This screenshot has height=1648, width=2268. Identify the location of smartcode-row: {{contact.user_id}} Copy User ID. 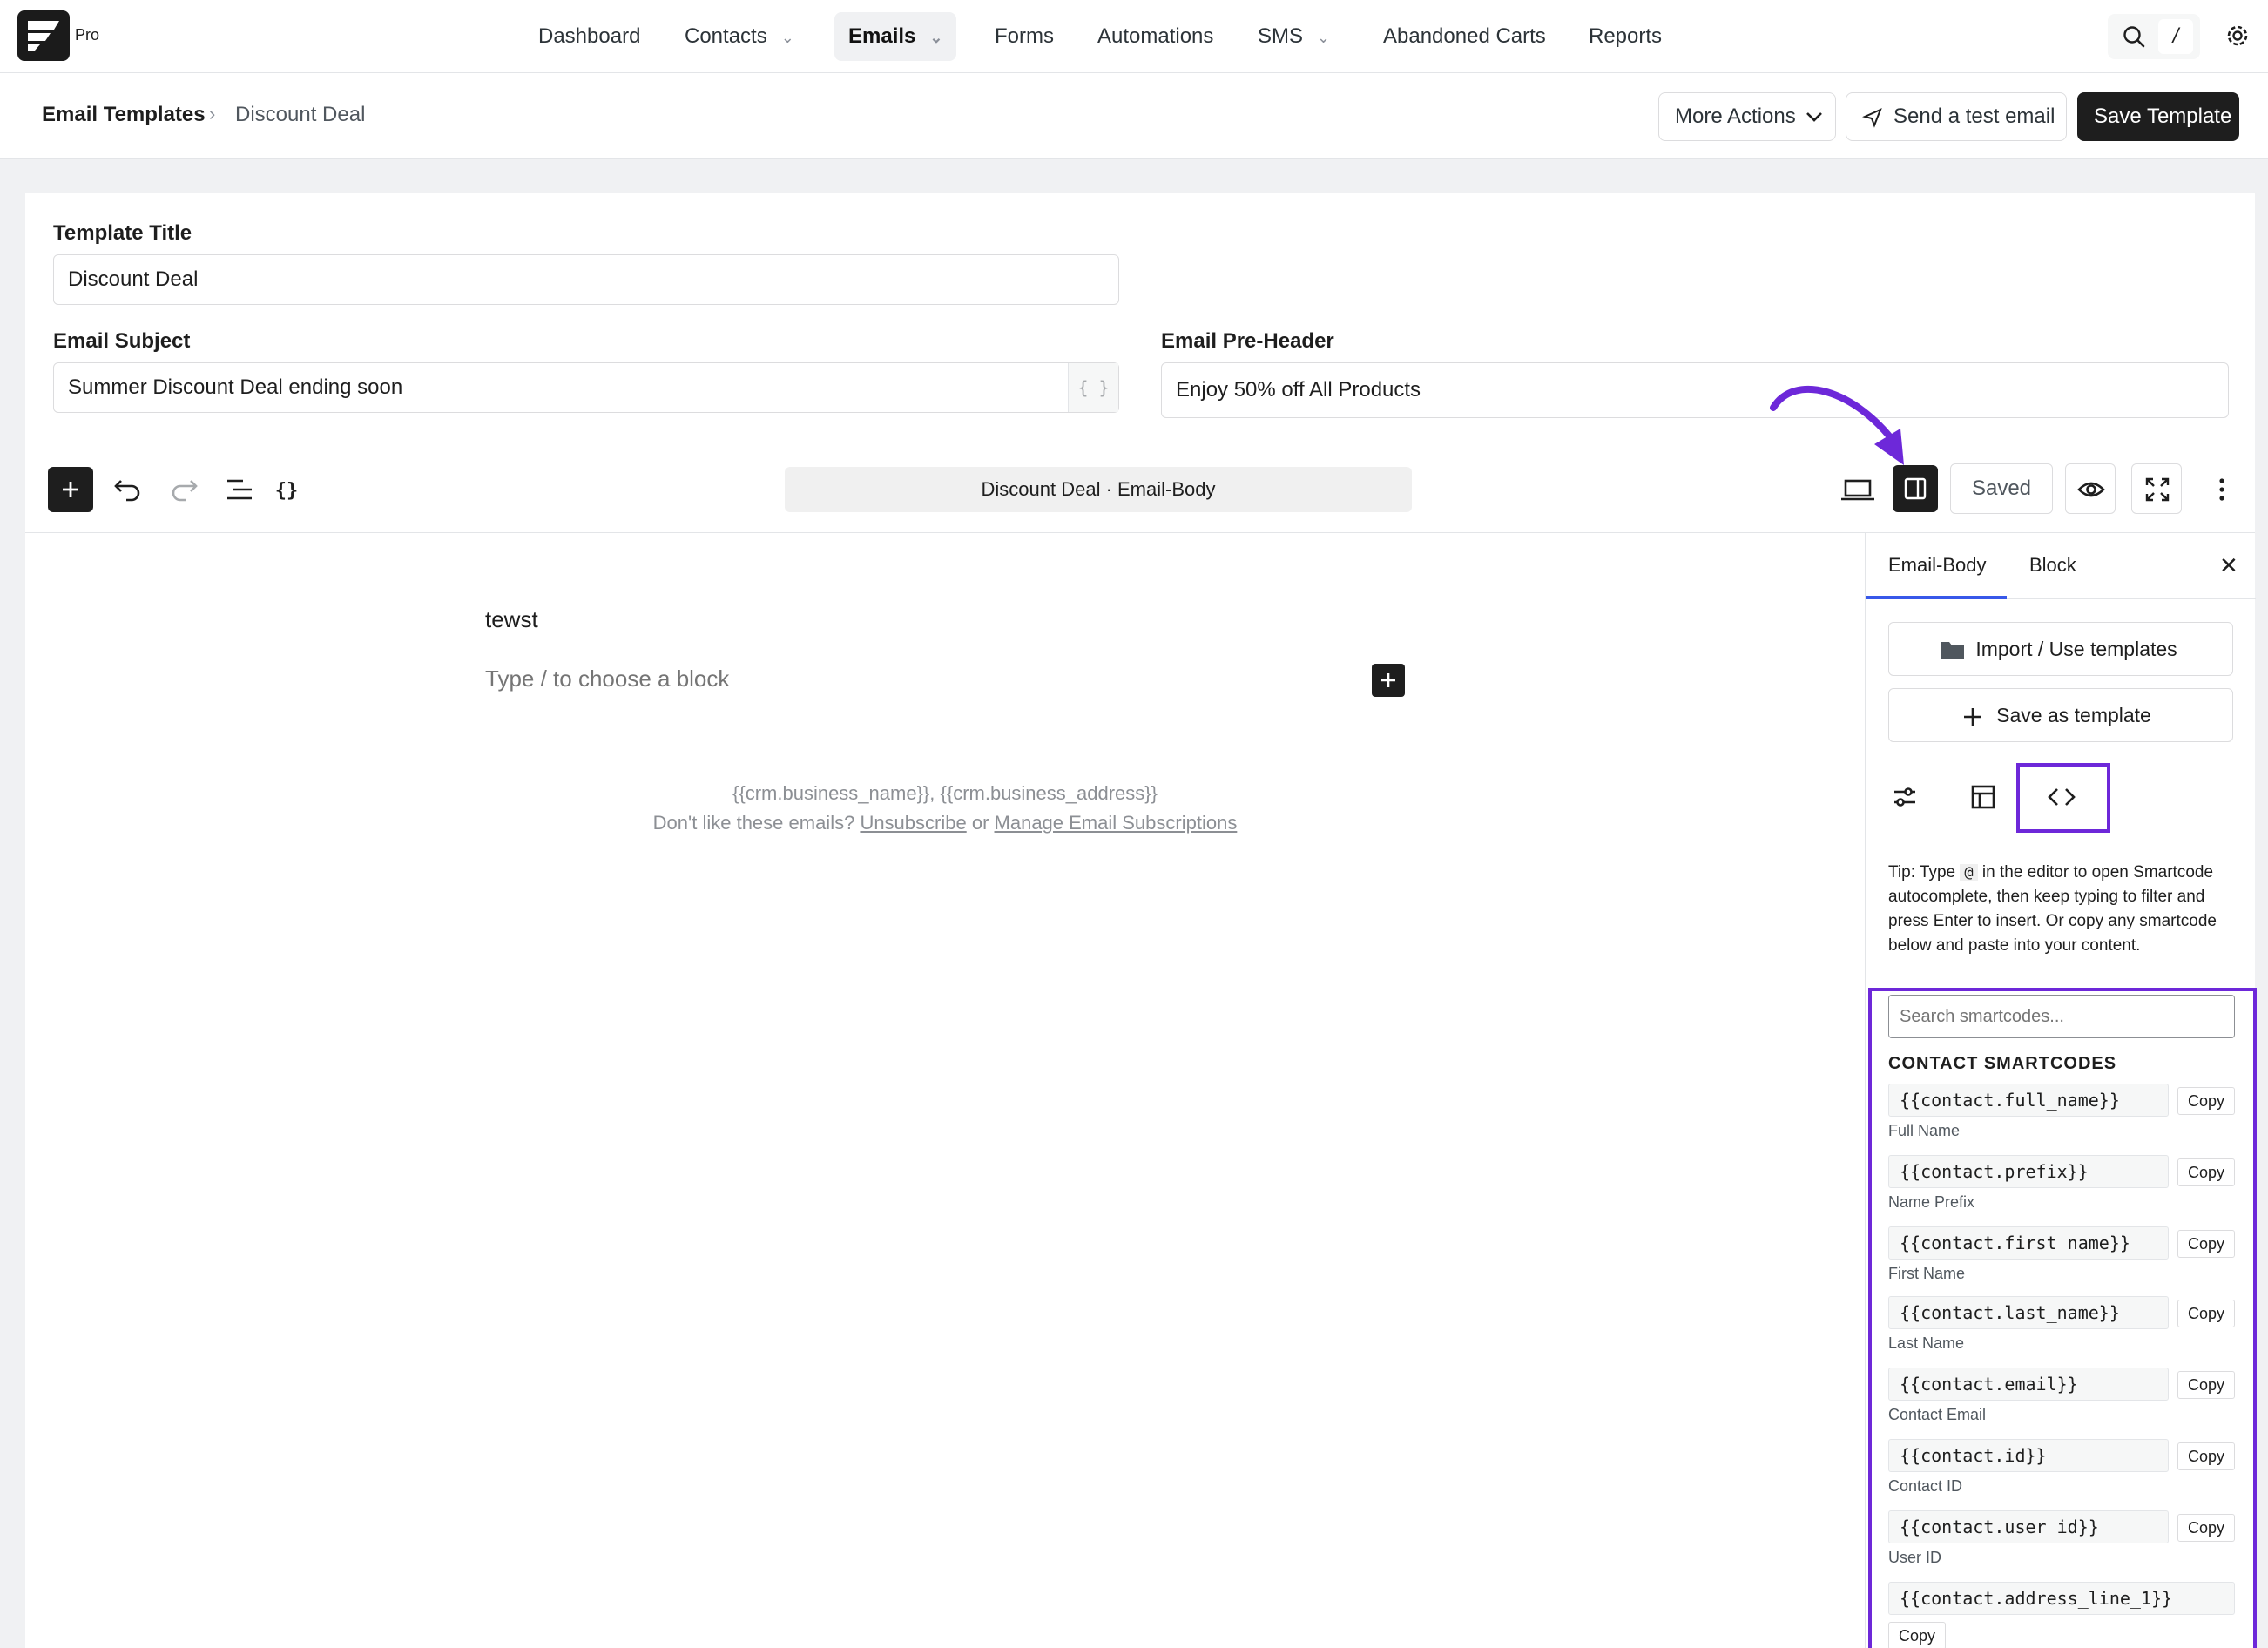
(2061, 1540).